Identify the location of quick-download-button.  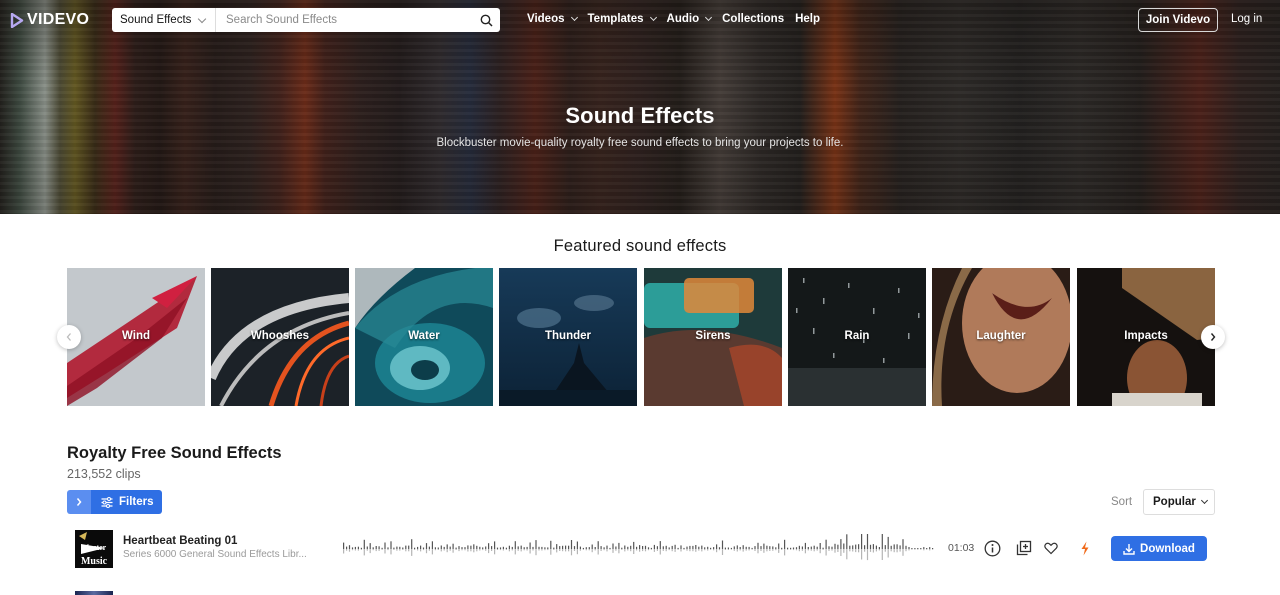
(1085, 548).